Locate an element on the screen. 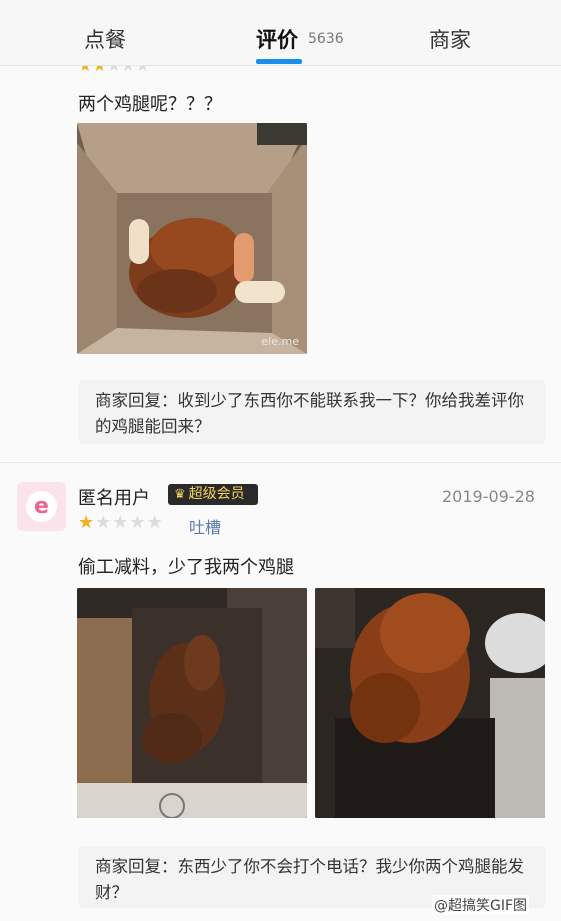 This screenshot has width=561, height=921. review-comment: 两个鸡腿呢？？？ is located at coordinates (150, 104).